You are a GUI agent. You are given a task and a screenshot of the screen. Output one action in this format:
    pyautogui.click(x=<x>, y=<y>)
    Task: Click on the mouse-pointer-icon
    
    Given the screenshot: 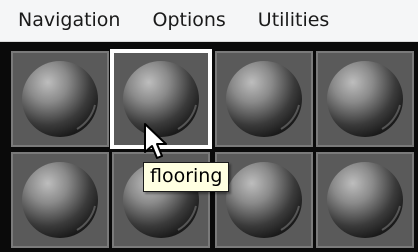 What is the action you would take?
    pyautogui.click(x=155, y=141)
    